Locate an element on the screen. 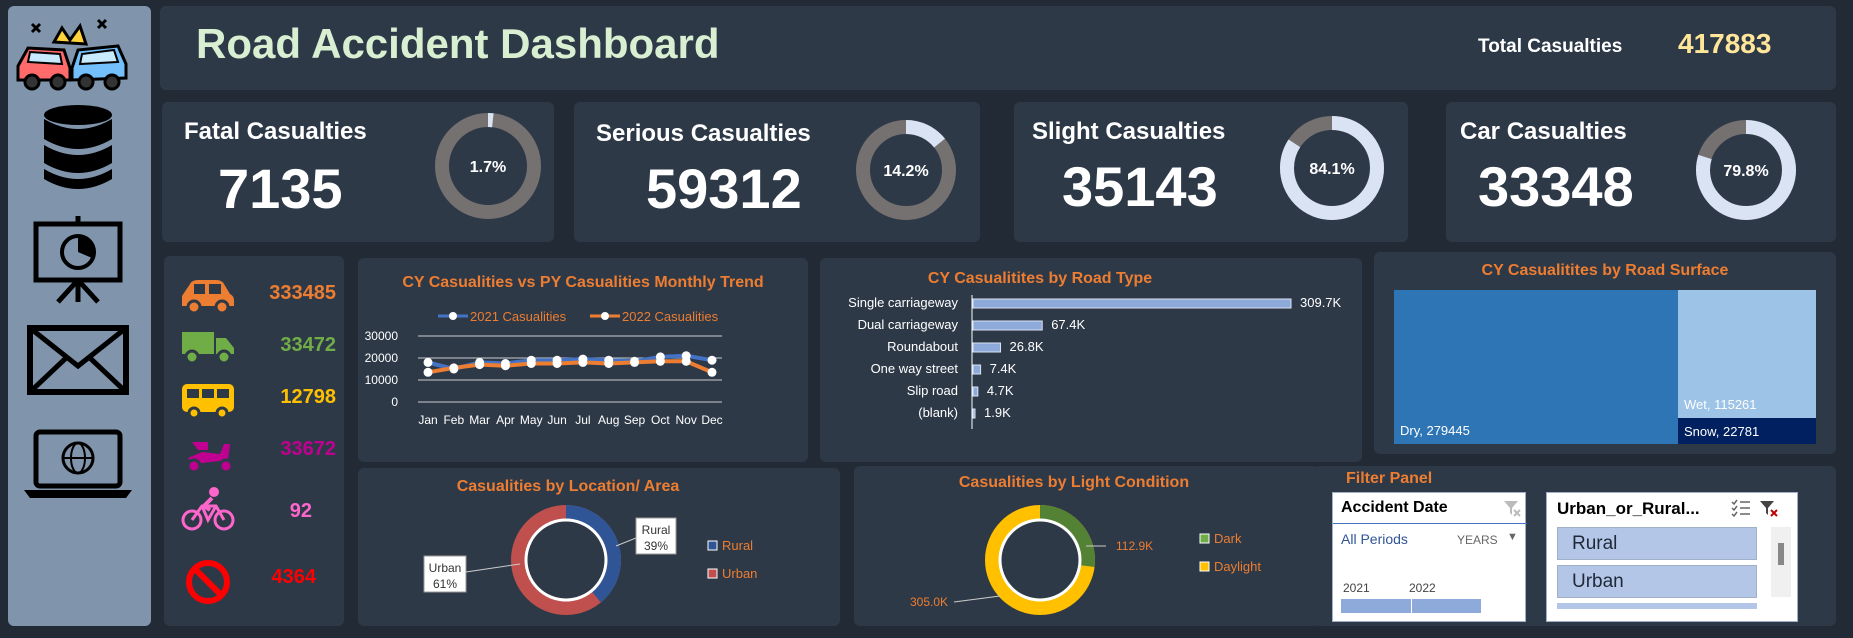  treemap-cell-snow: Snow, 22781 is located at coordinates (1747, 431).